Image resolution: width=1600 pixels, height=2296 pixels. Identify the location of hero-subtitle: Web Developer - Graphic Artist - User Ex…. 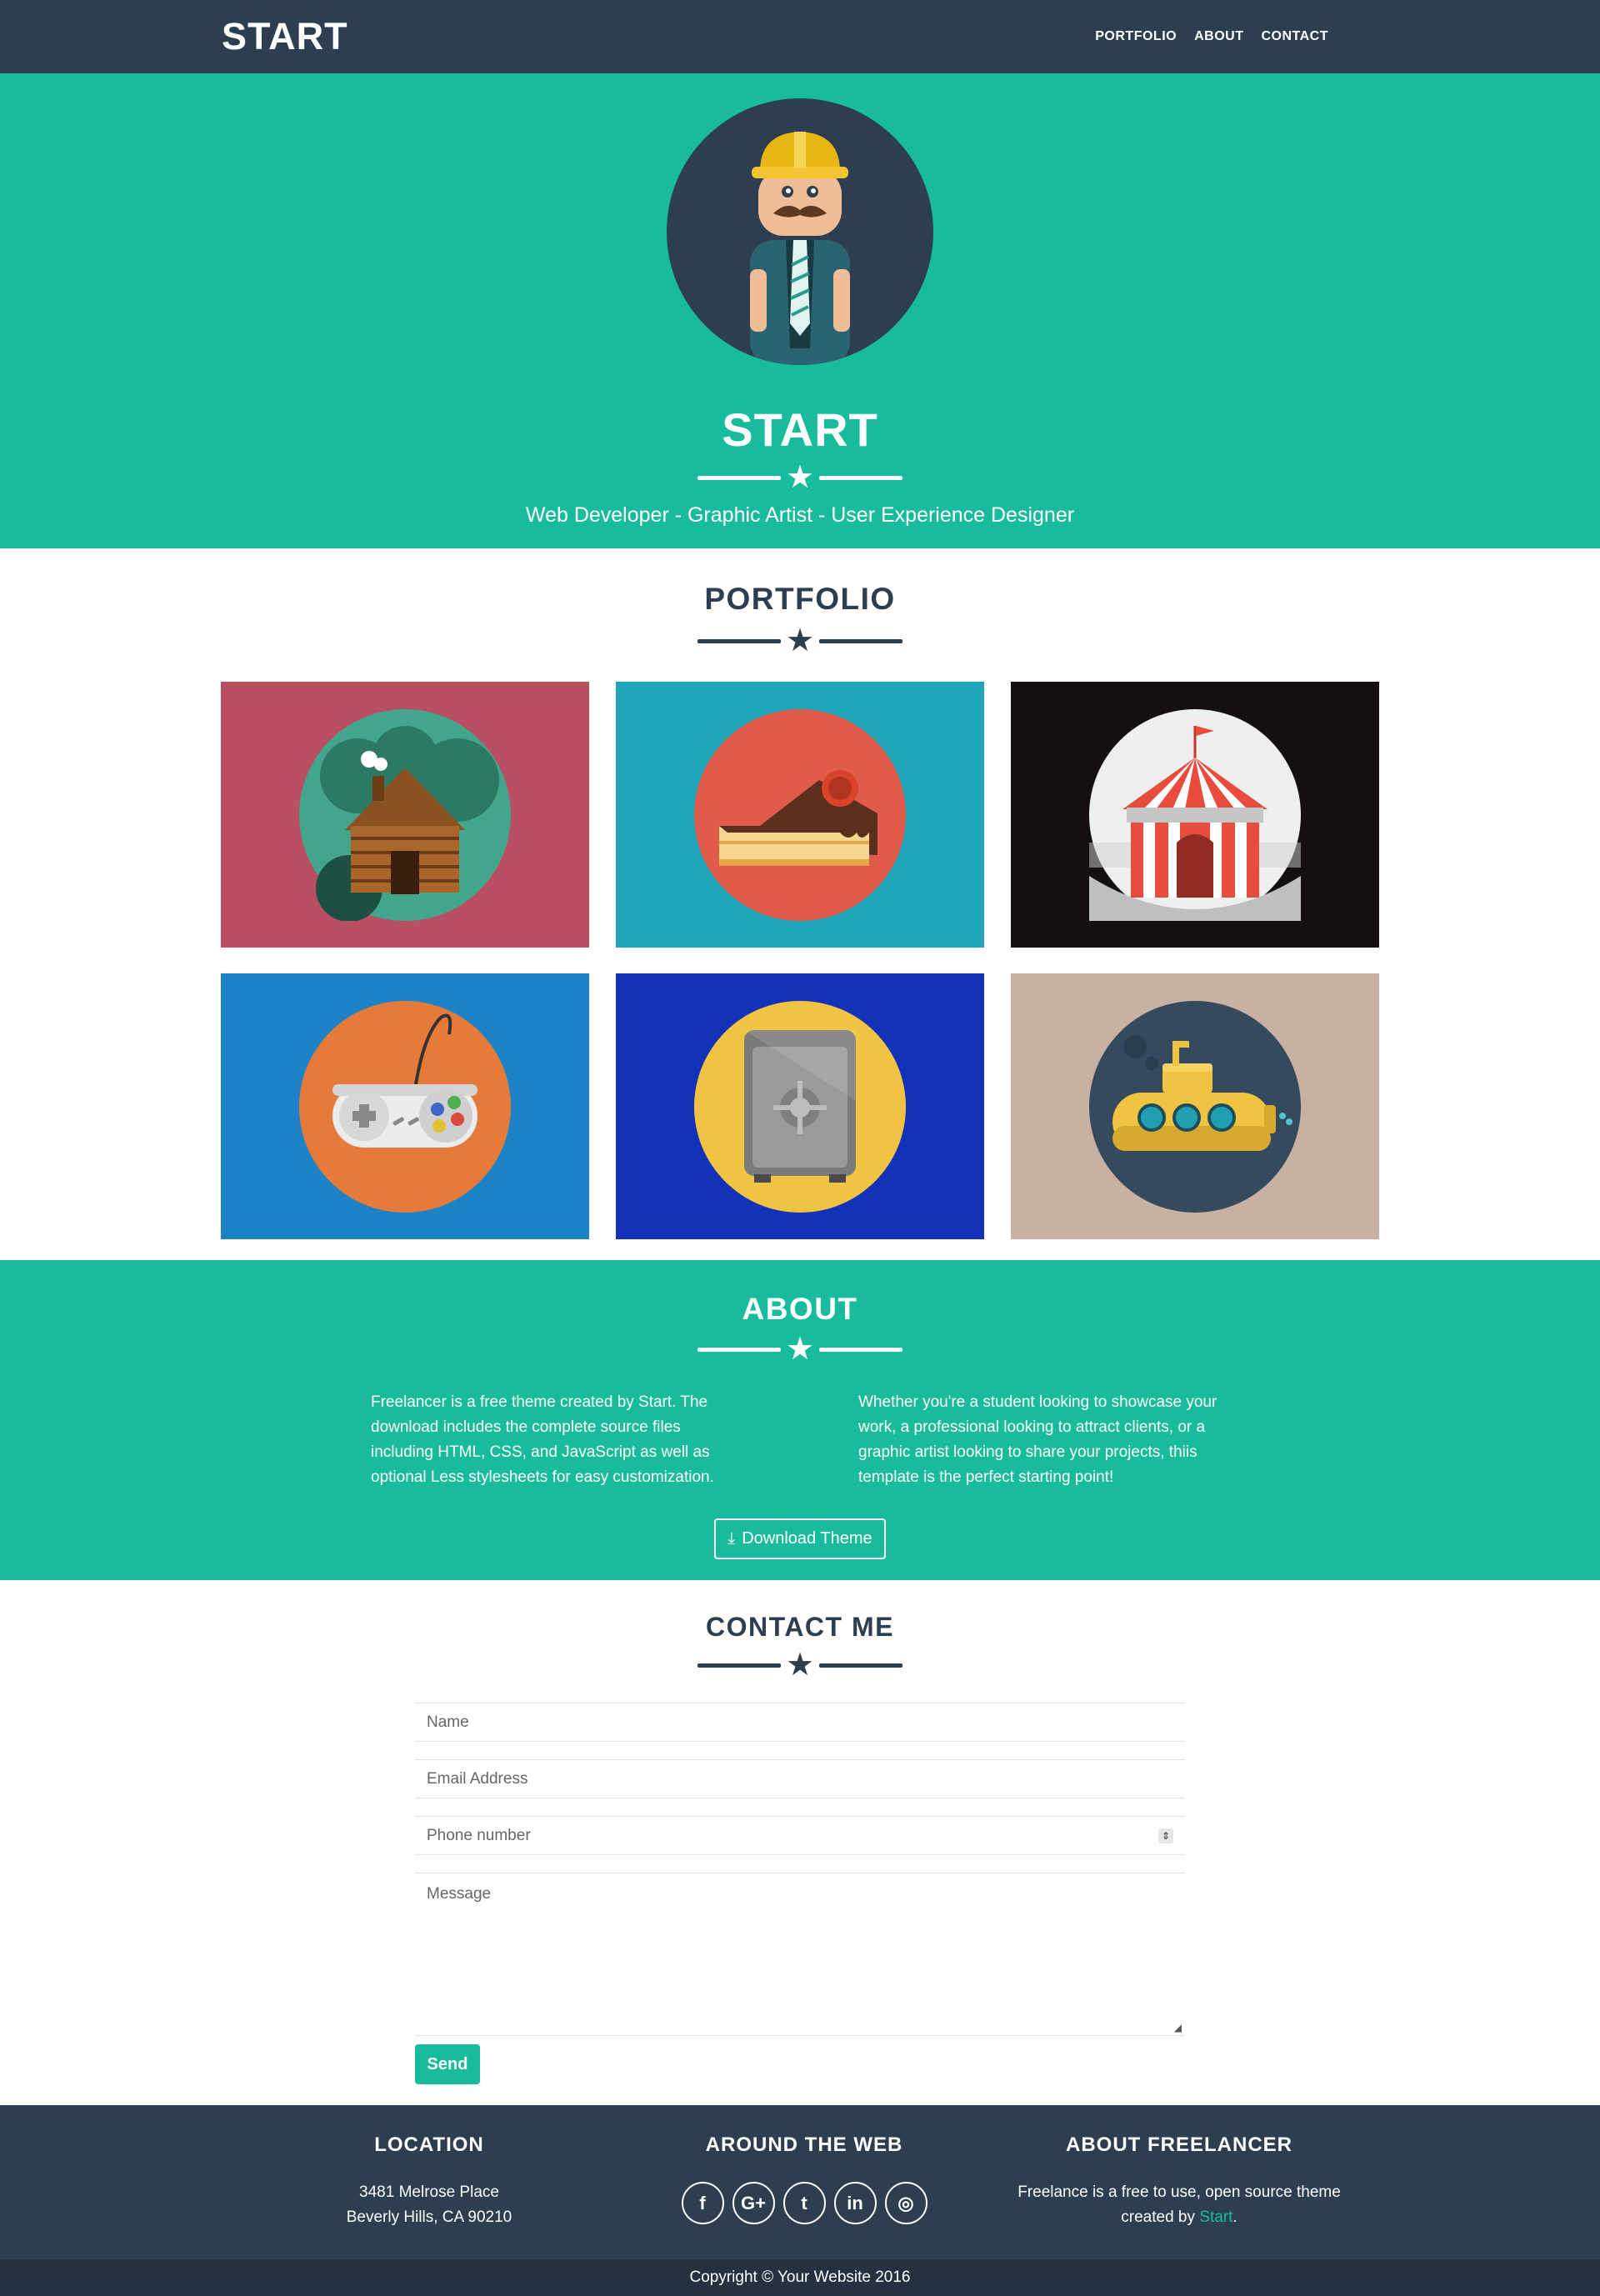
(800, 515).